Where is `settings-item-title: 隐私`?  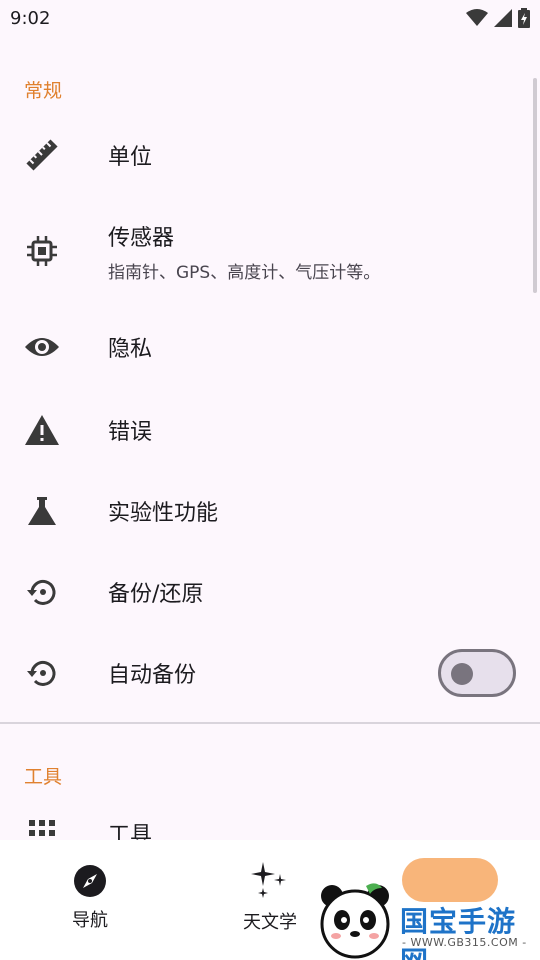
settings-item-title: 隐私 is located at coordinates (130, 349).